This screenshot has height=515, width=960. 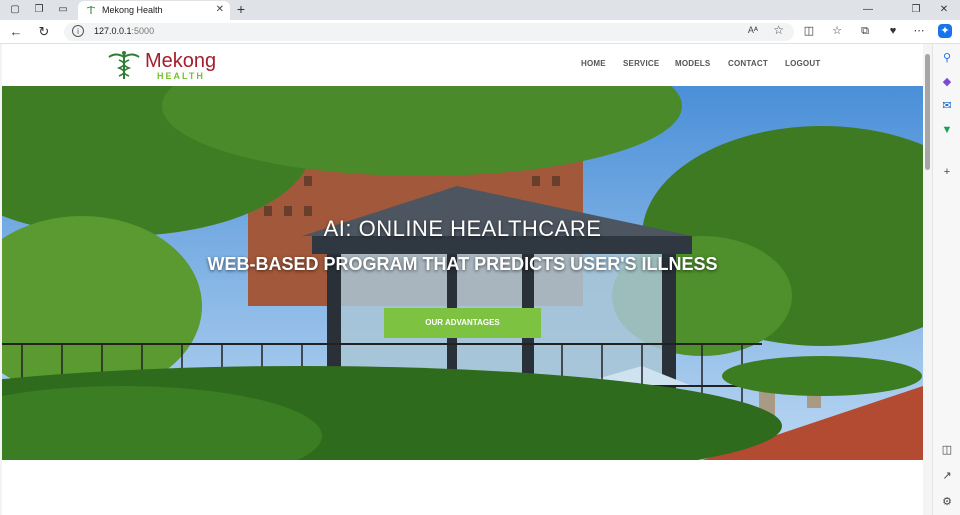 What do you see at coordinates (91, 10) in the screenshot?
I see `caduceus-favicon-icon` at bounding box center [91, 10].